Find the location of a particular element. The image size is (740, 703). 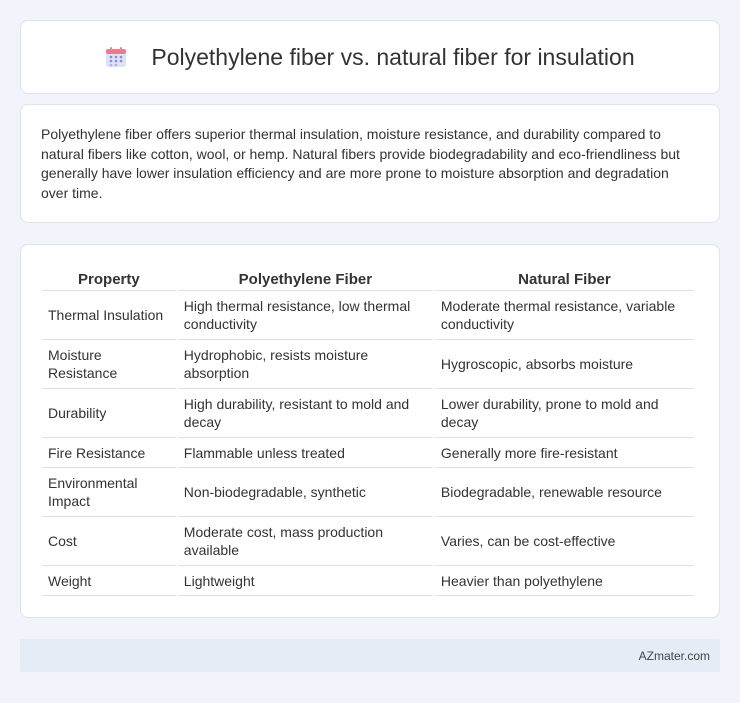

cell-polyethylene: Flammable unless treated is located at coordinates (305, 453).